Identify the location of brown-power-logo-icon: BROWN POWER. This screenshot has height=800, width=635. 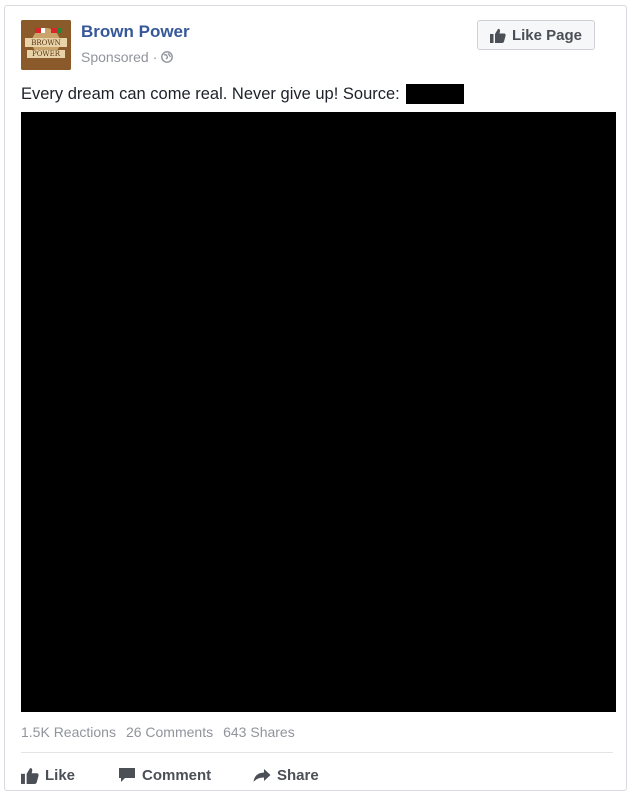
(46, 45).